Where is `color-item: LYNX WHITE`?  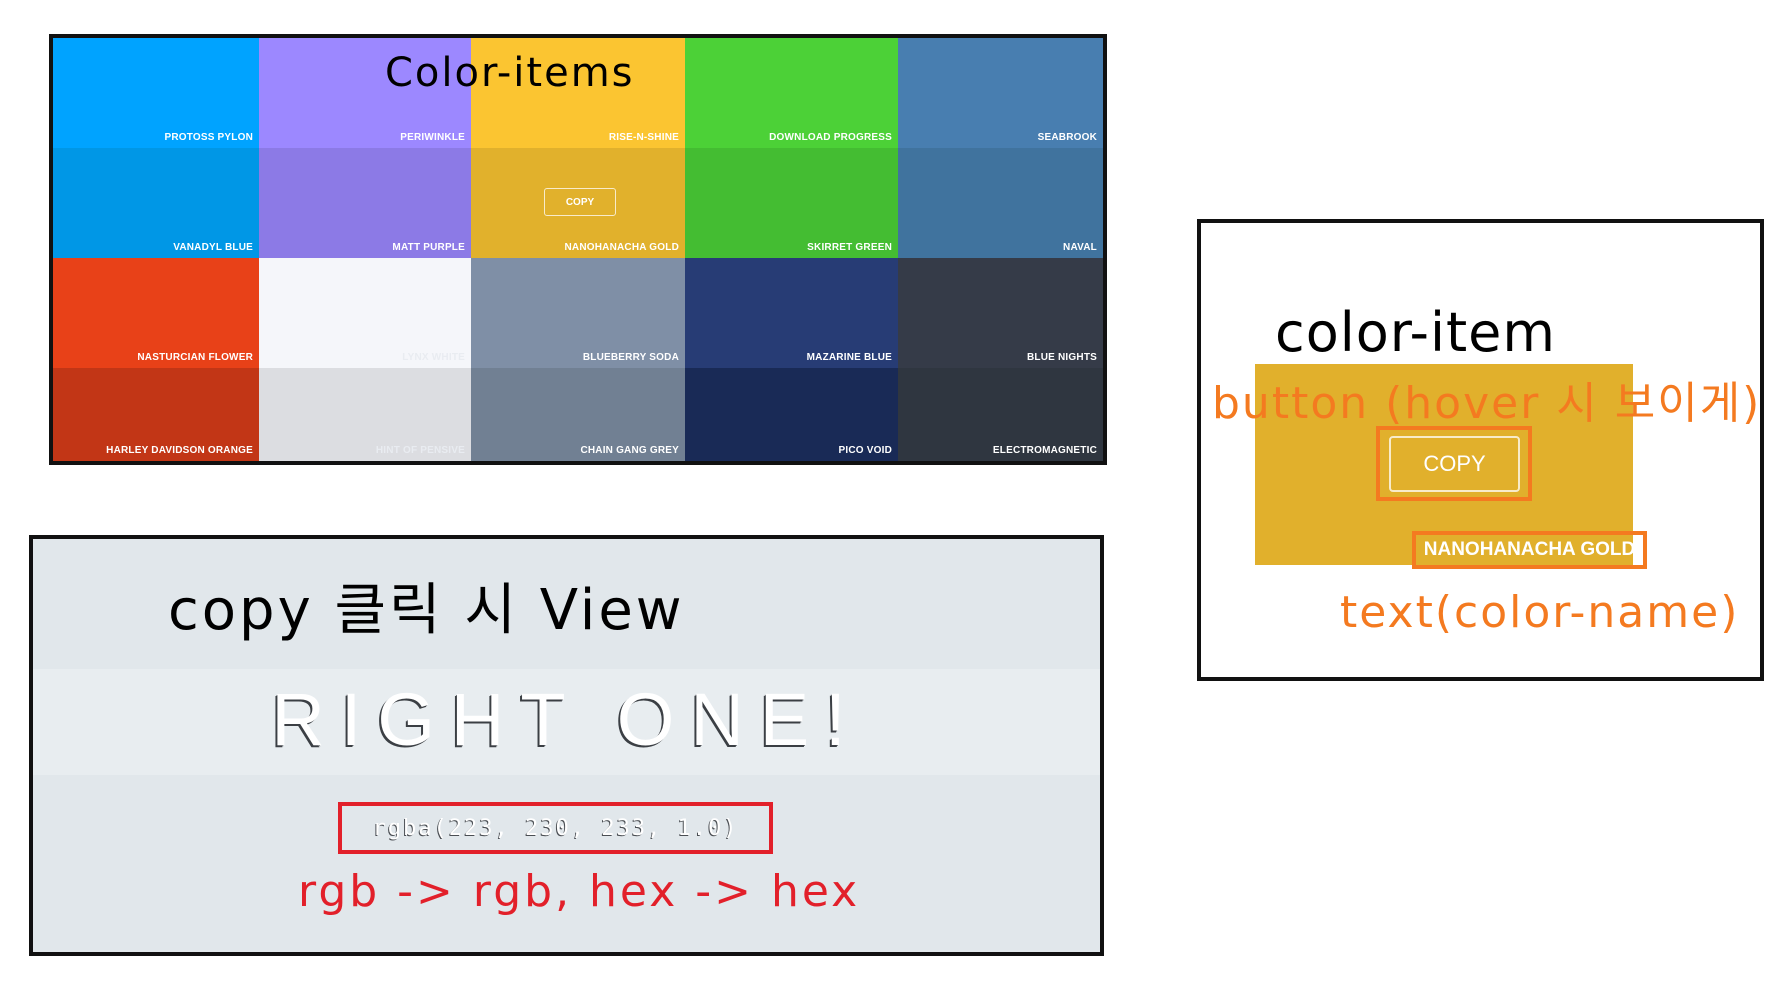
color-item: LYNX WHITE is located at coordinates (365, 313).